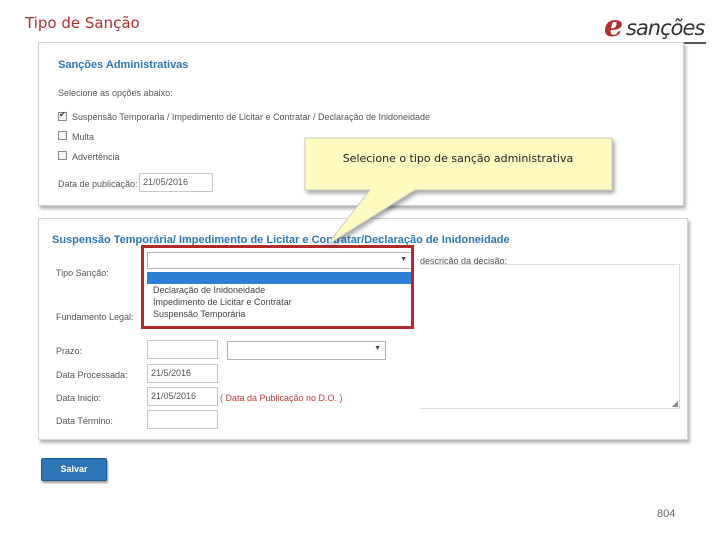  What do you see at coordinates (62, 115) in the screenshot?
I see `suspensao-checkbox` at bounding box center [62, 115].